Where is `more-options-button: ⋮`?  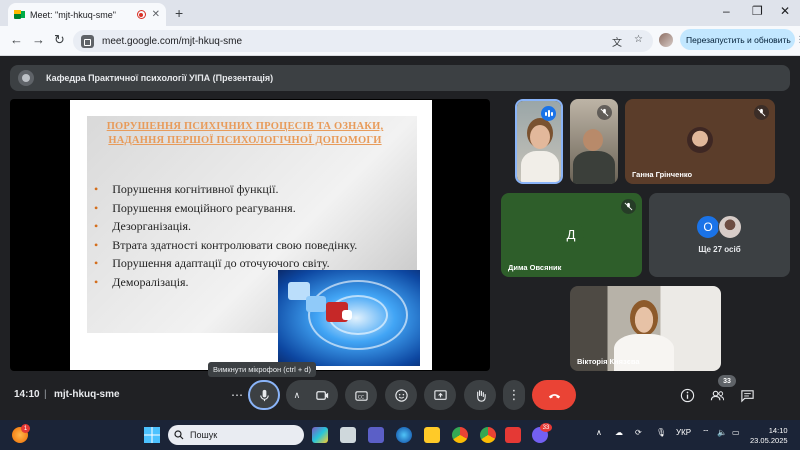 more-options-button: ⋮ is located at coordinates (514, 395).